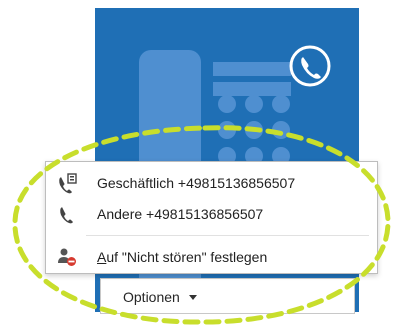 The image size is (394, 331). What do you see at coordinates (68, 183) in the screenshot?
I see `work-phone-icon` at bounding box center [68, 183].